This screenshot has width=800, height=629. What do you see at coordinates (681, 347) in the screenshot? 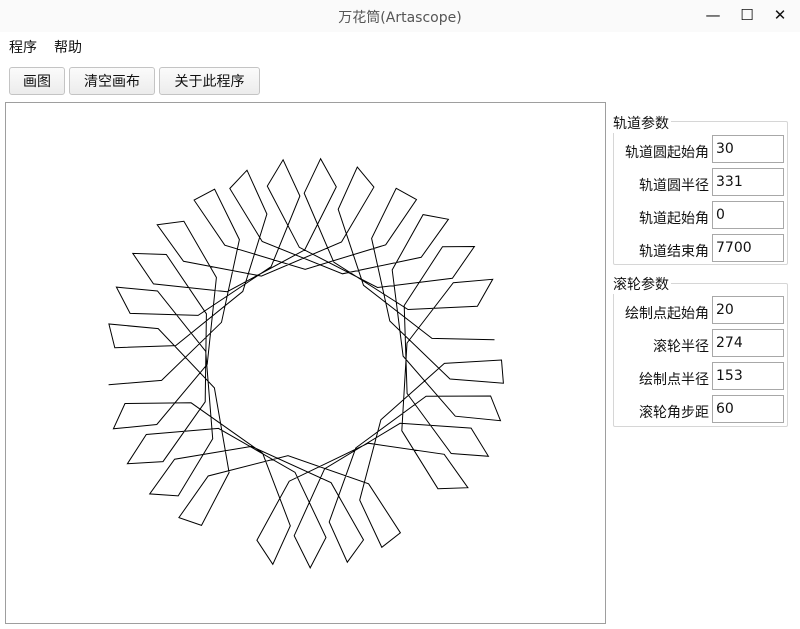
I see `wheel-radius-label: 滚轮半径` at bounding box center [681, 347].